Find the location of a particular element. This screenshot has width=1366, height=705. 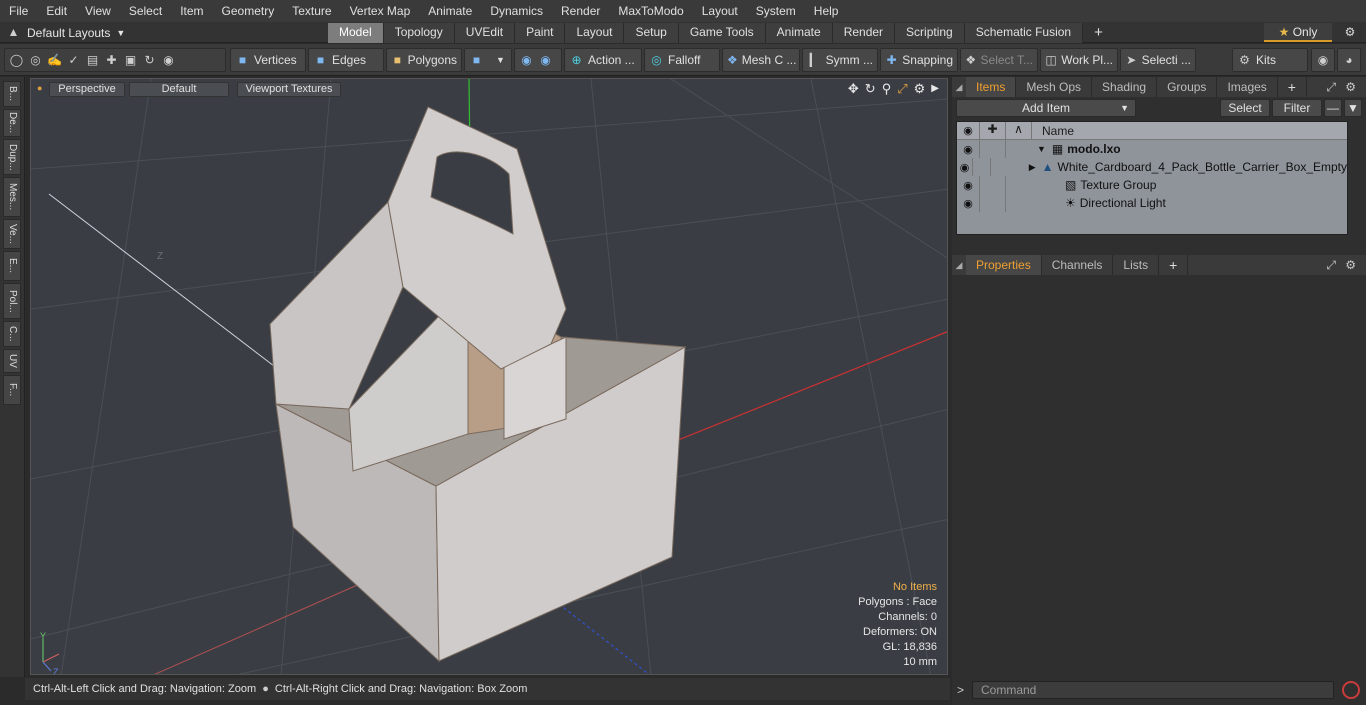

add-item-dropdown: Add Item ▼ is located at coordinates (1046, 108).